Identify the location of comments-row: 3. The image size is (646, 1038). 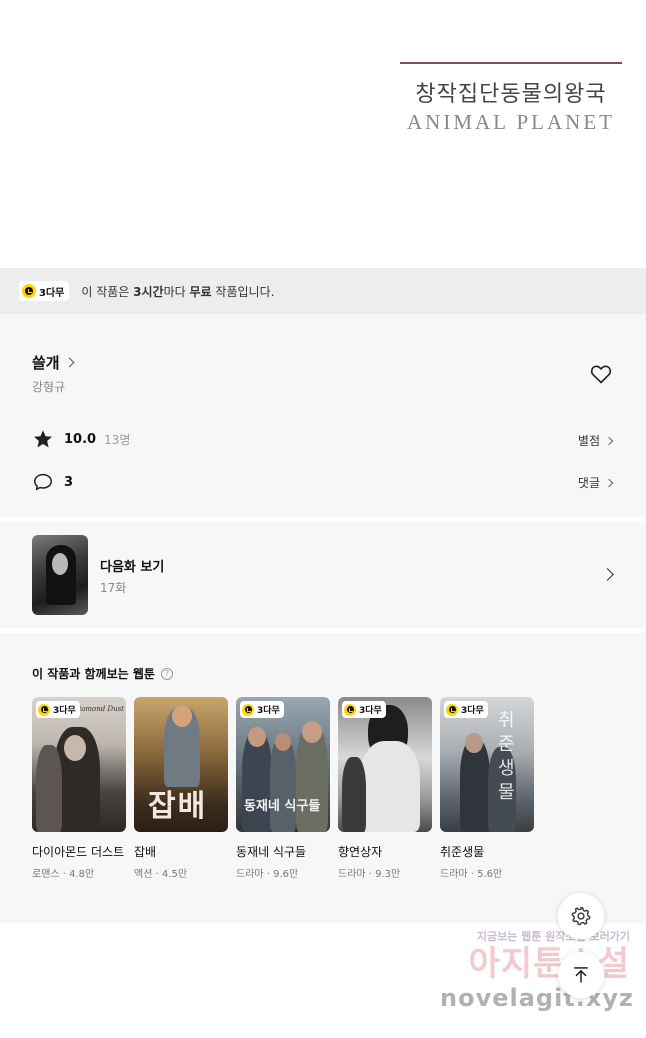
(52, 482).